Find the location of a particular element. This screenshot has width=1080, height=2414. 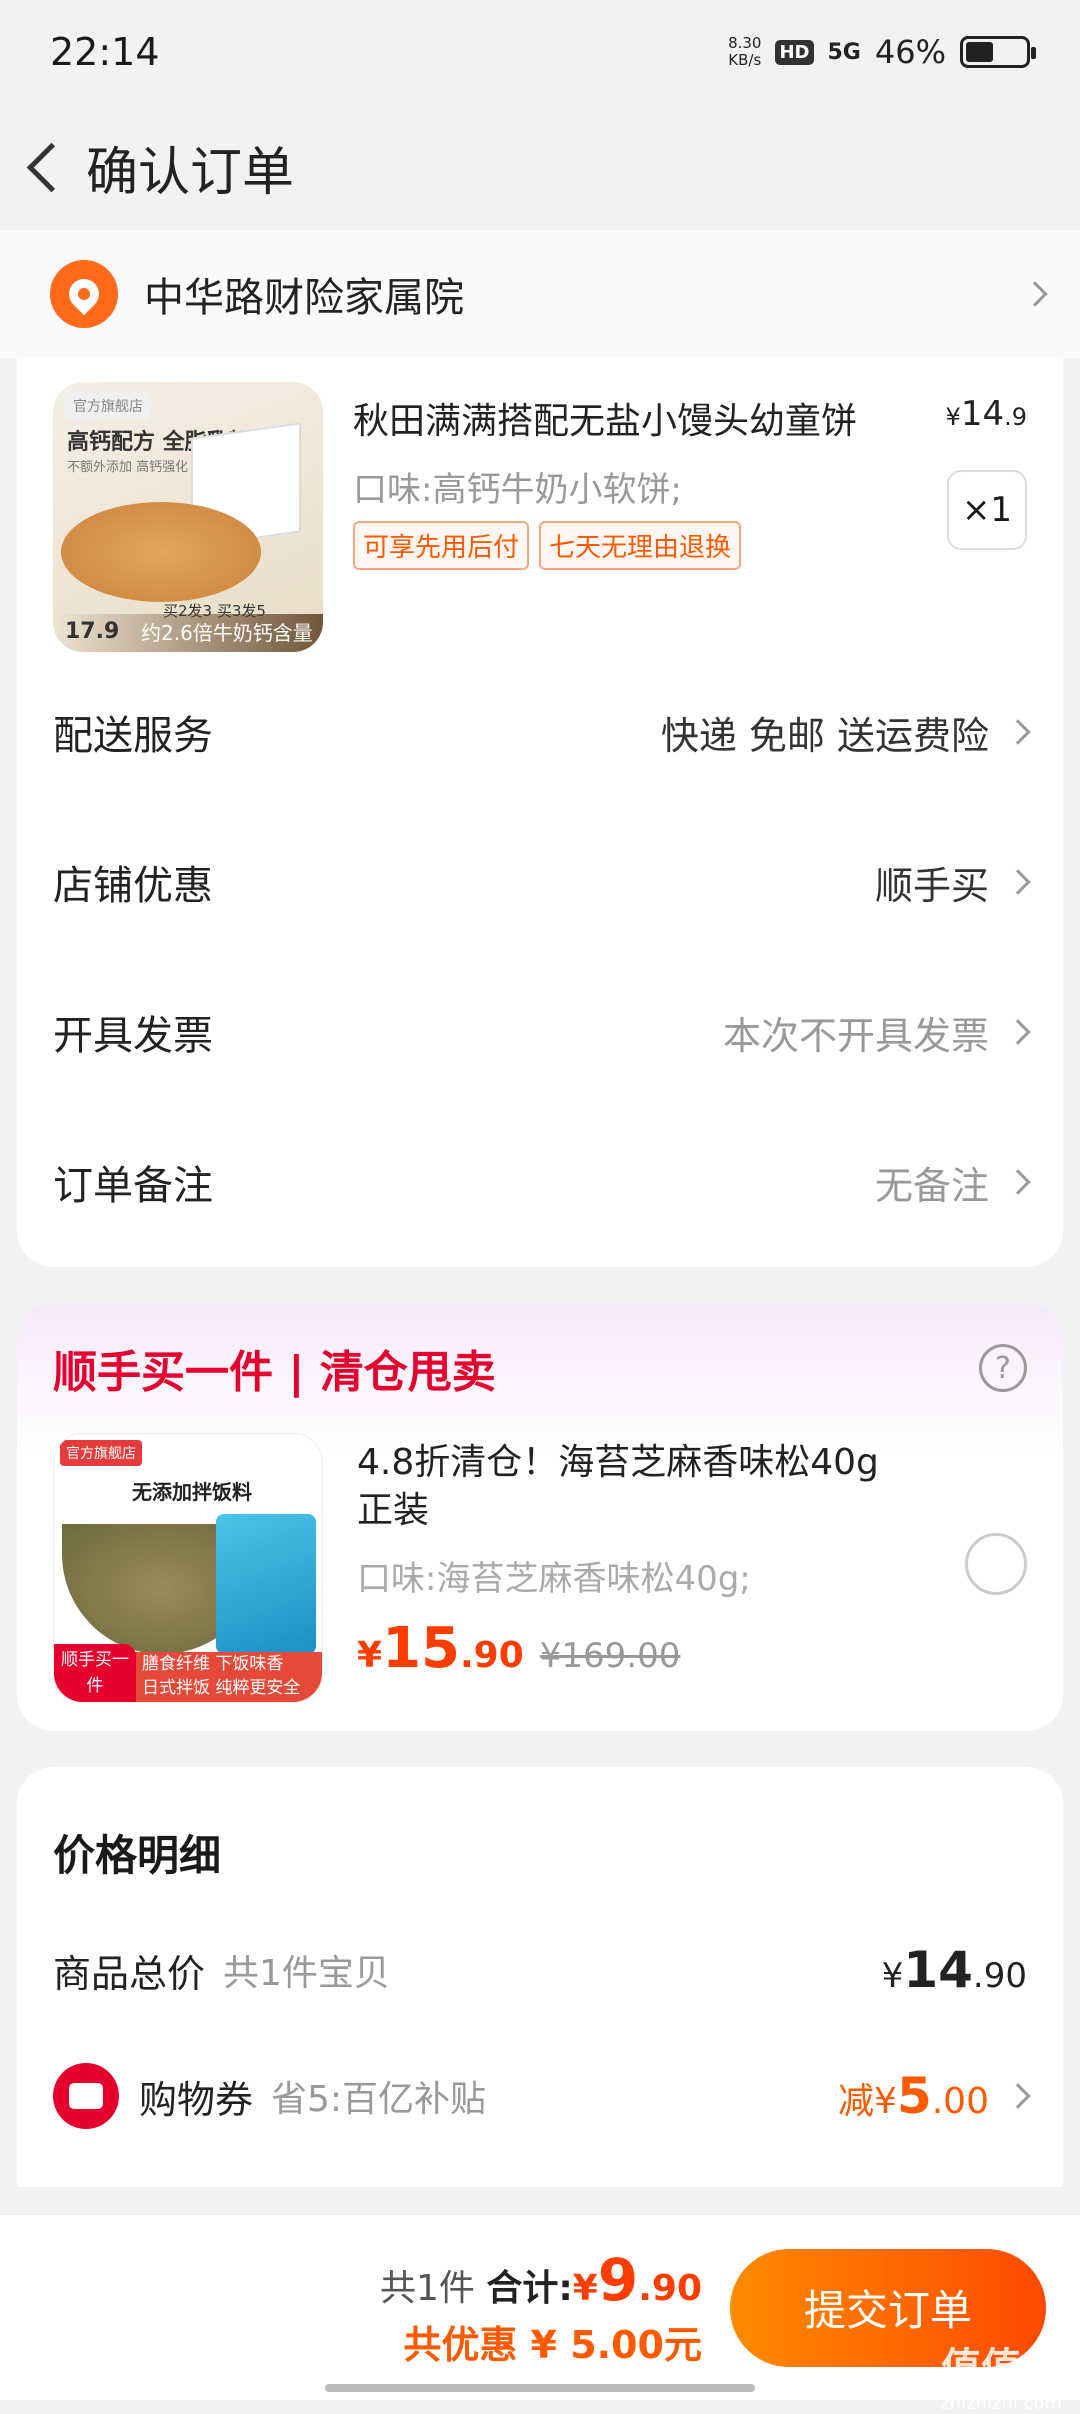

signal-icon: 5G is located at coordinates (844, 52).